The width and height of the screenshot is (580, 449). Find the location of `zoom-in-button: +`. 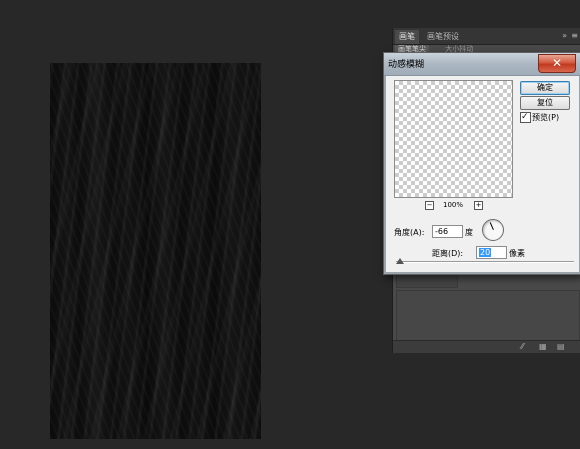

zoom-in-button: + is located at coordinates (478, 205).